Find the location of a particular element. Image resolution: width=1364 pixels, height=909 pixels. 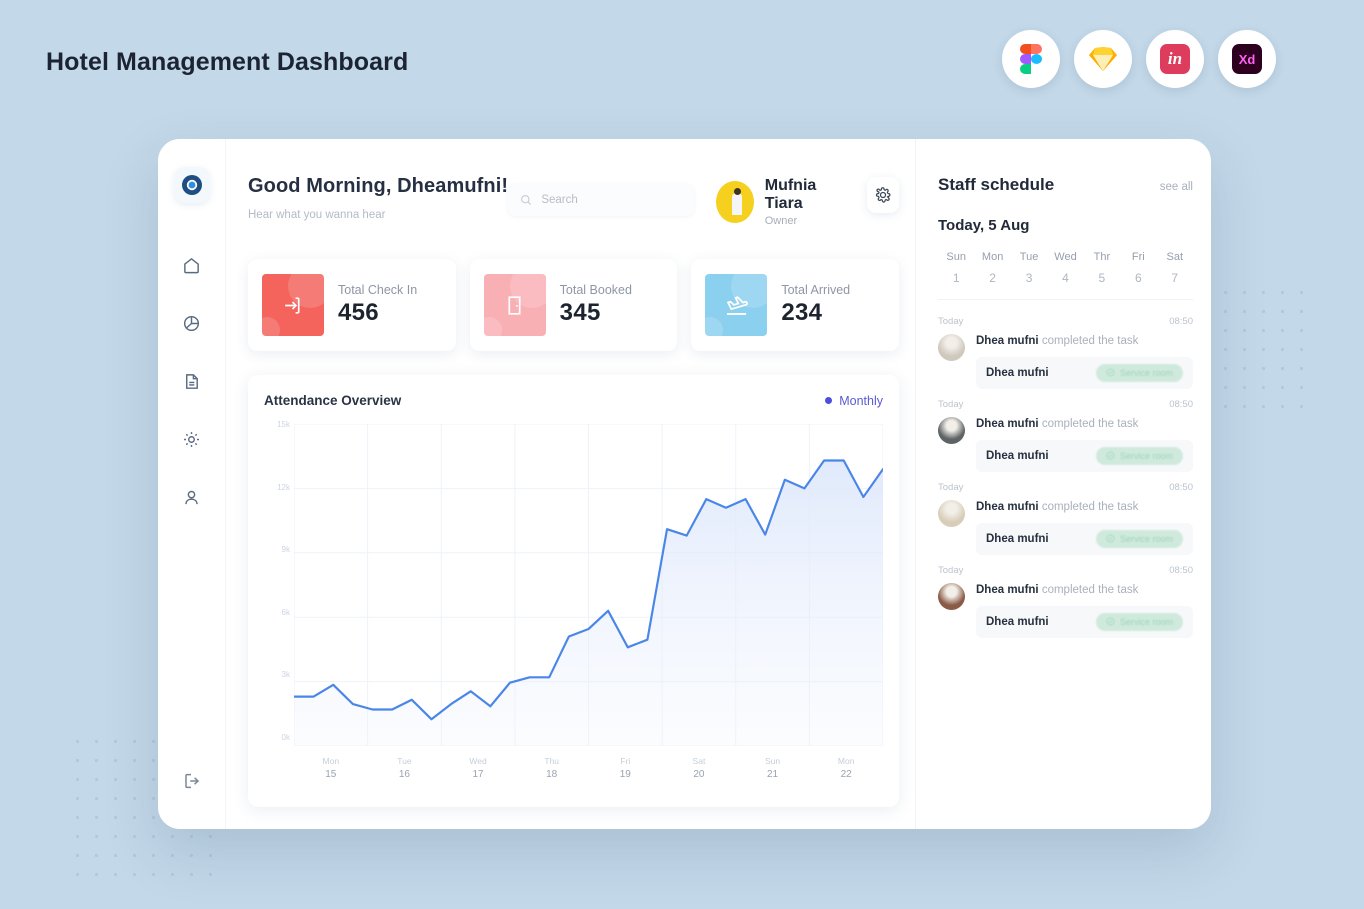

sketch-icon is located at coordinates (1103, 59).